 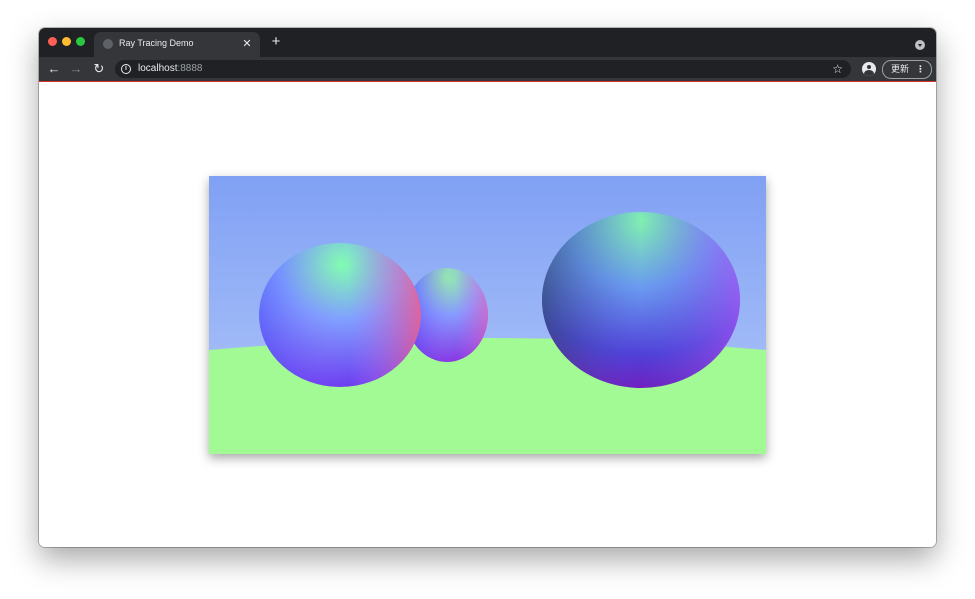 I want to click on star-icon: ☆, so click(x=837, y=69).